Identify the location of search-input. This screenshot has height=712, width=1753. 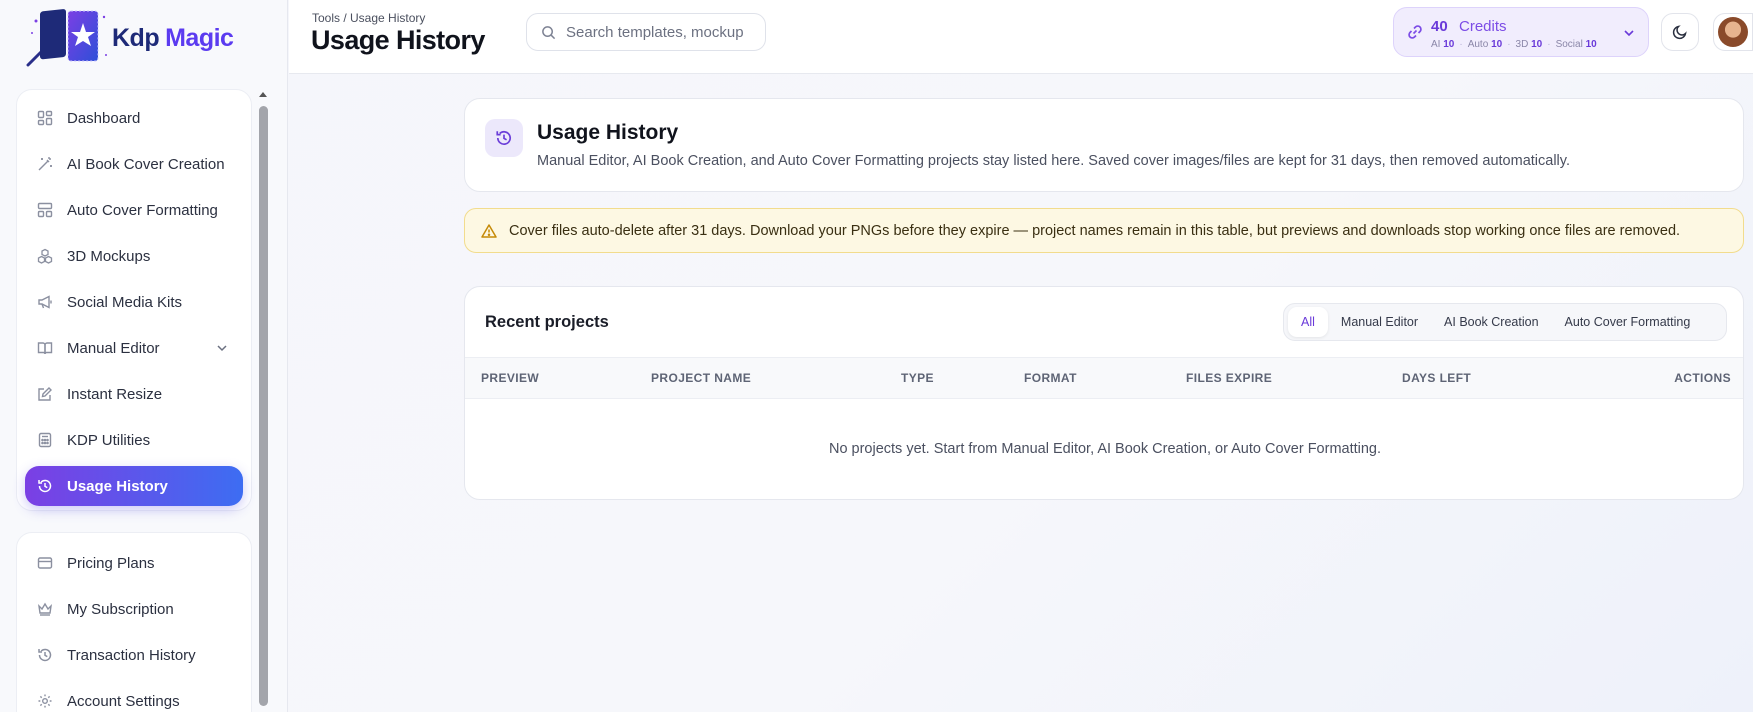
(661, 32).